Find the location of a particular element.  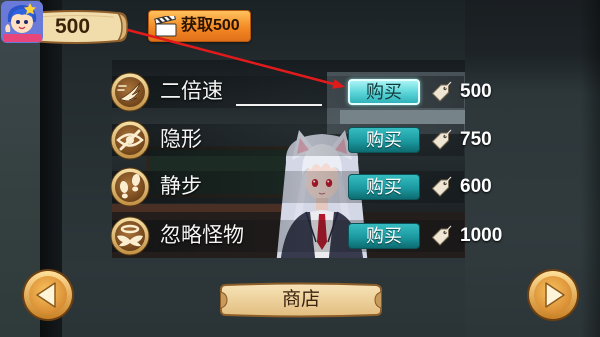

arrow-right-icon is located at coordinates (553, 295).